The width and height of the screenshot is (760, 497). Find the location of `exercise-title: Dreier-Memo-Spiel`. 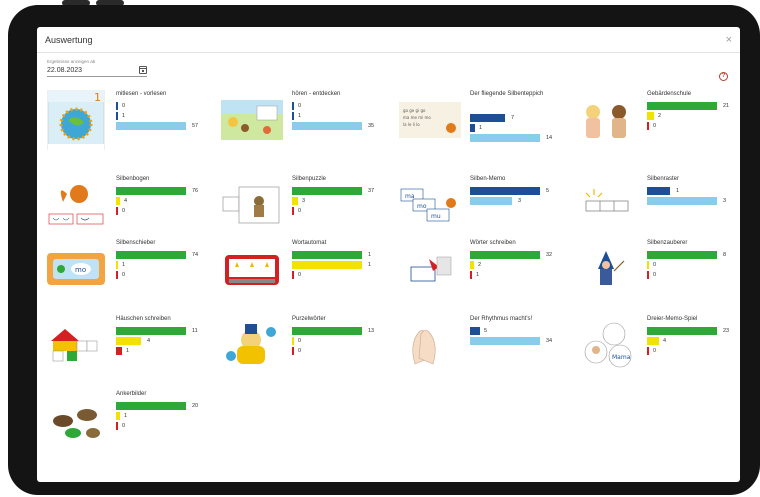

exercise-title: Dreier-Memo-Spiel is located at coordinates (672, 319).